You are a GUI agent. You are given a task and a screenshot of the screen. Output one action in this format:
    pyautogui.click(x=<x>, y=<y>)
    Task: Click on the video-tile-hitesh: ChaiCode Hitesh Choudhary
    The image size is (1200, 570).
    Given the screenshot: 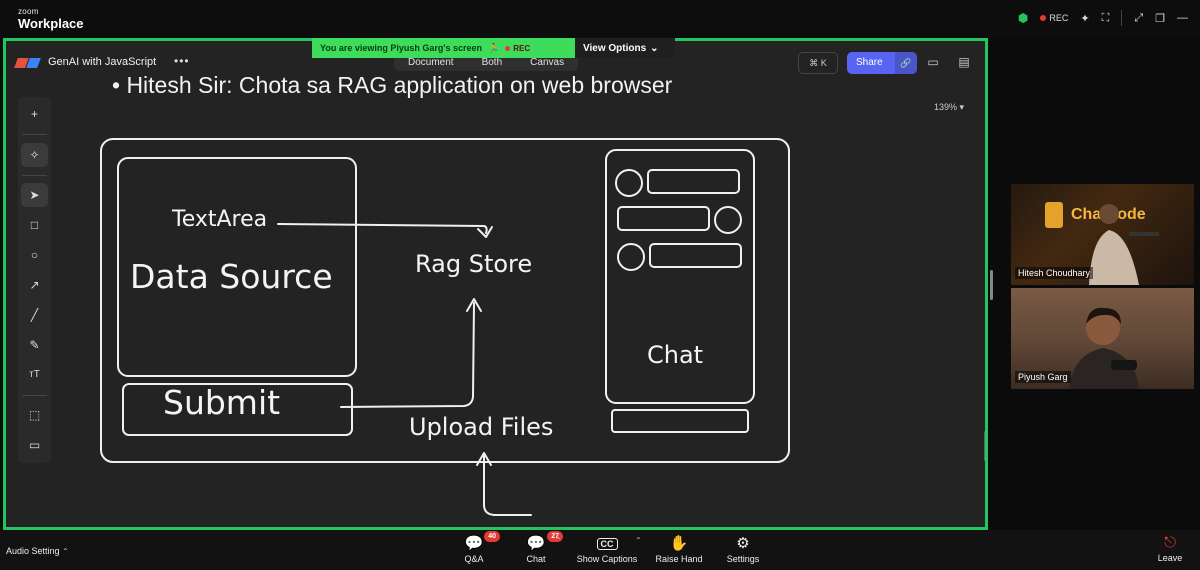 What is the action you would take?
    pyautogui.click(x=1102, y=234)
    